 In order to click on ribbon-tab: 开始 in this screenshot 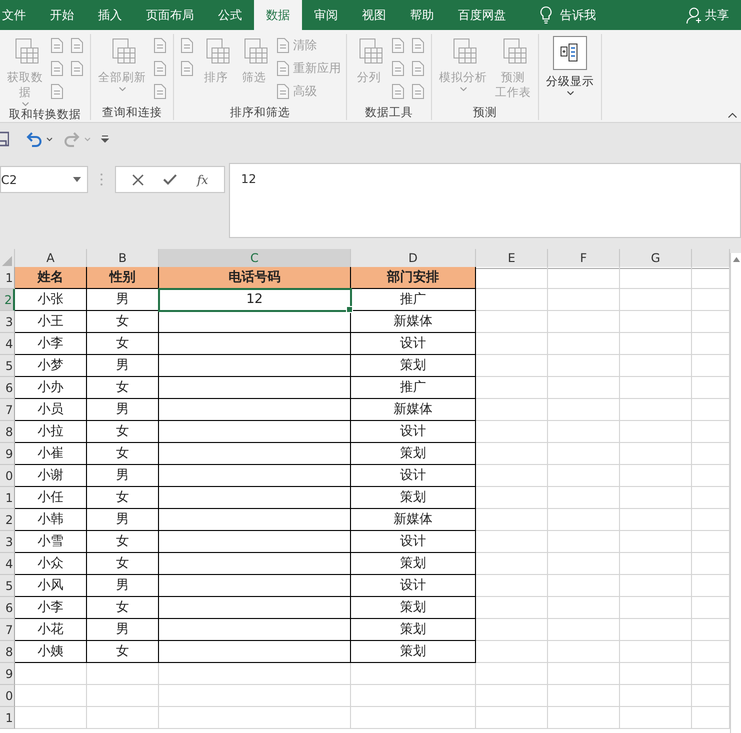, I will do `click(62, 15)`.